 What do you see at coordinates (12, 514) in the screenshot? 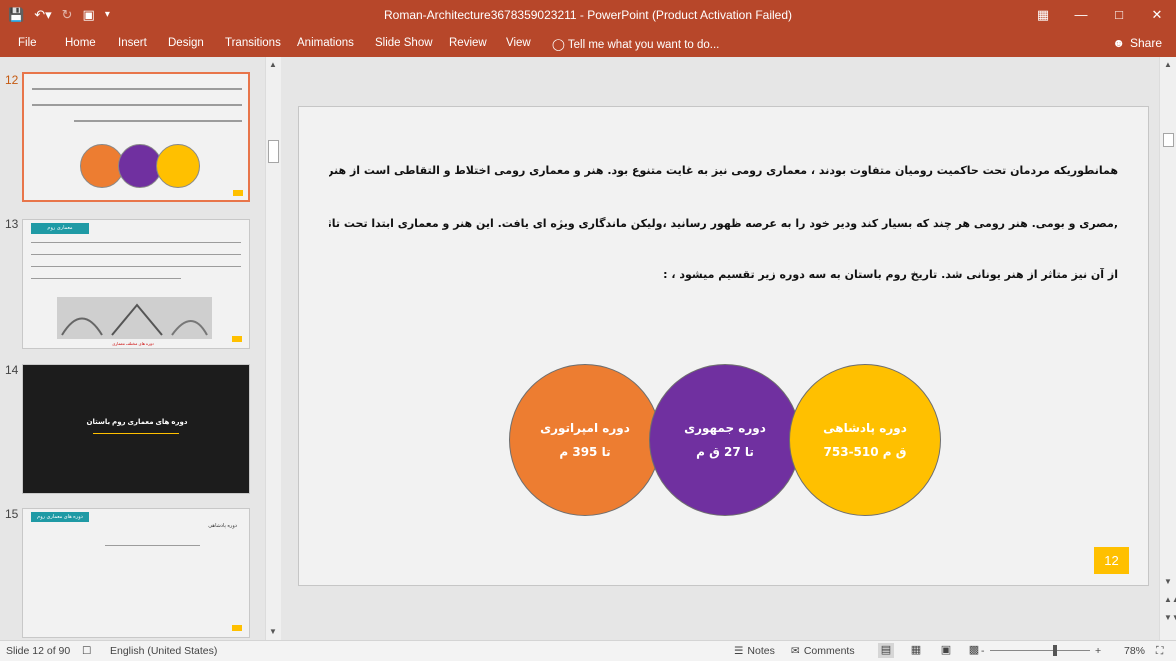
I see `thumb-number-15: 15` at bounding box center [12, 514].